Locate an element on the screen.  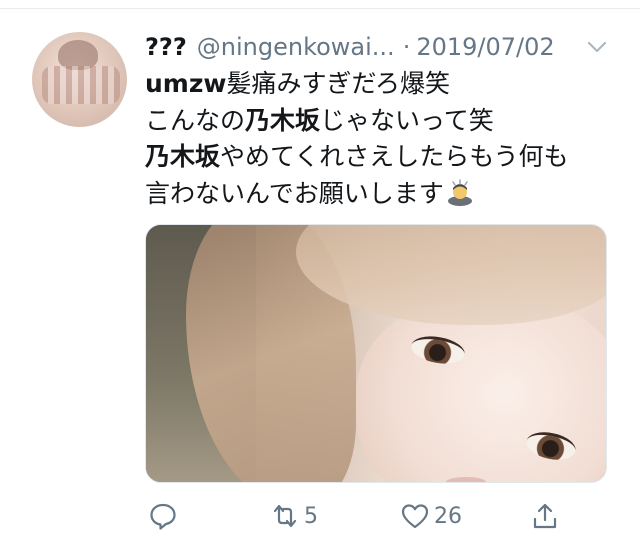
person-bowing-emoji-icon is located at coordinates (459, 192).